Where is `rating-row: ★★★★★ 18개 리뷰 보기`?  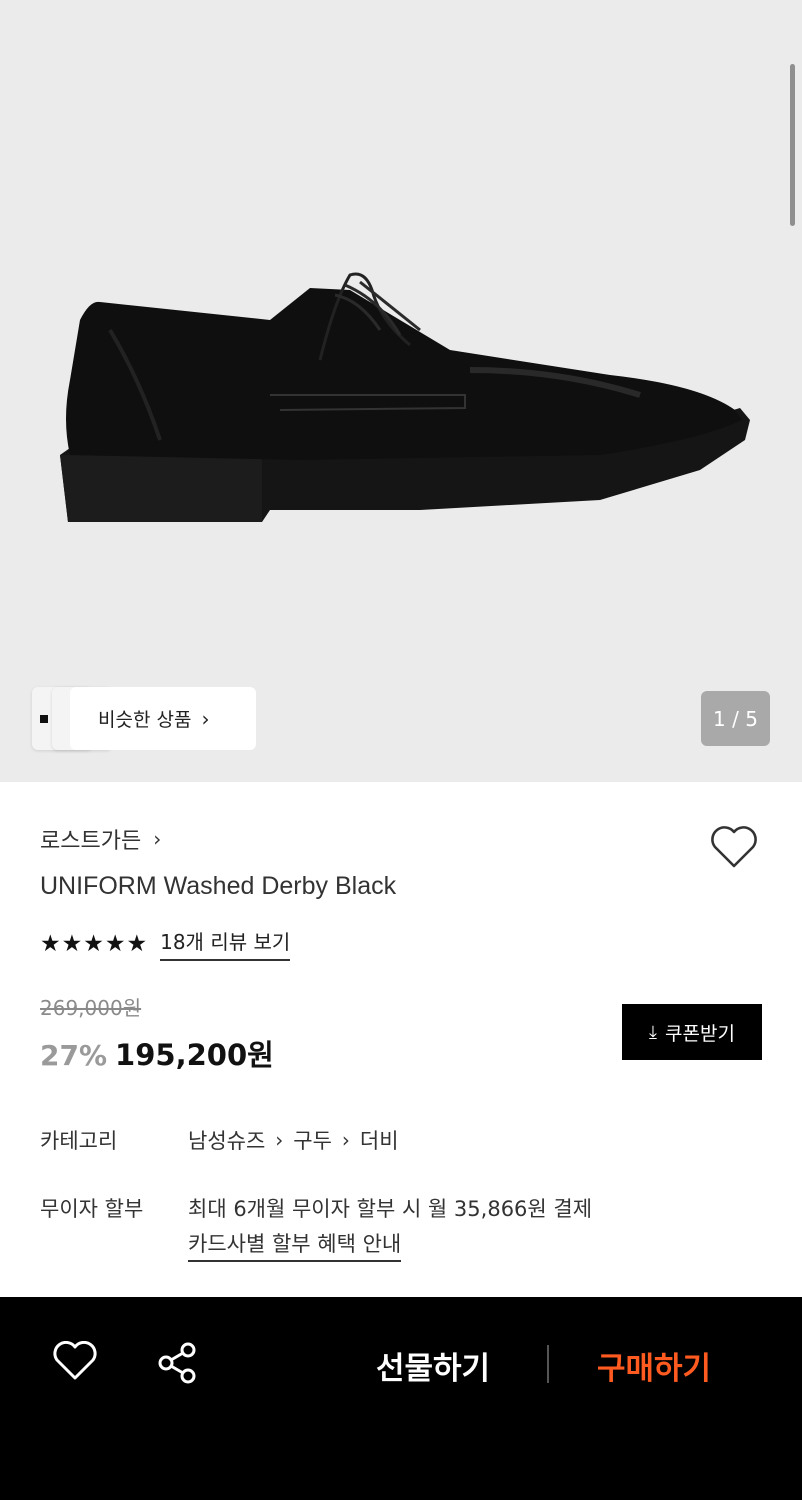
rating-row: ★★★★★ 18개 리뷰 보기 is located at coordinates (165, 943).